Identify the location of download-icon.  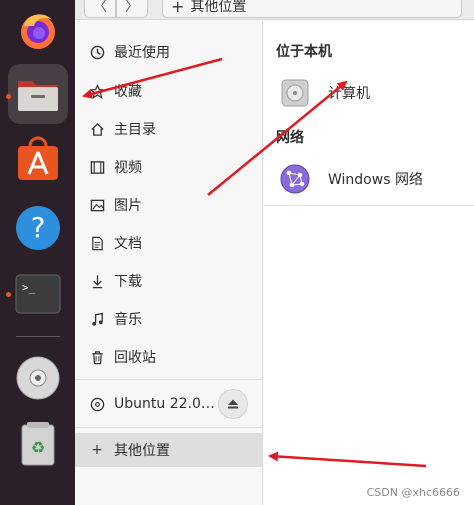
(97, 281).